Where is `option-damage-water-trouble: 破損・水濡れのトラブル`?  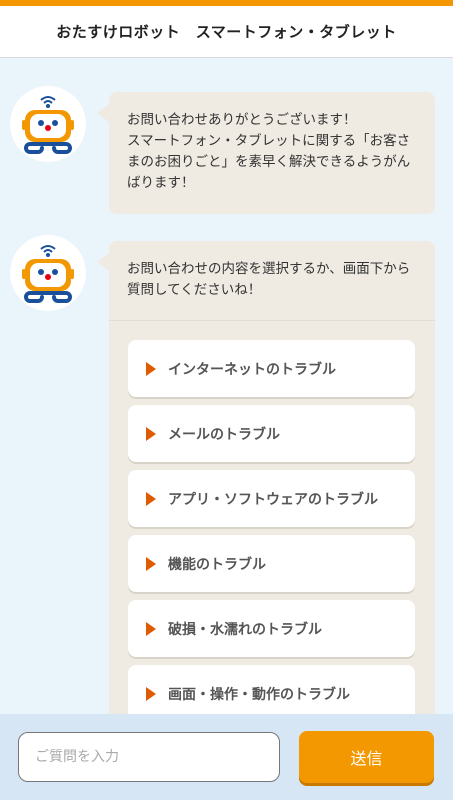 option-damage-water-trouble: 破損・水濡れのトラブル is located at coordinates (271, 628).